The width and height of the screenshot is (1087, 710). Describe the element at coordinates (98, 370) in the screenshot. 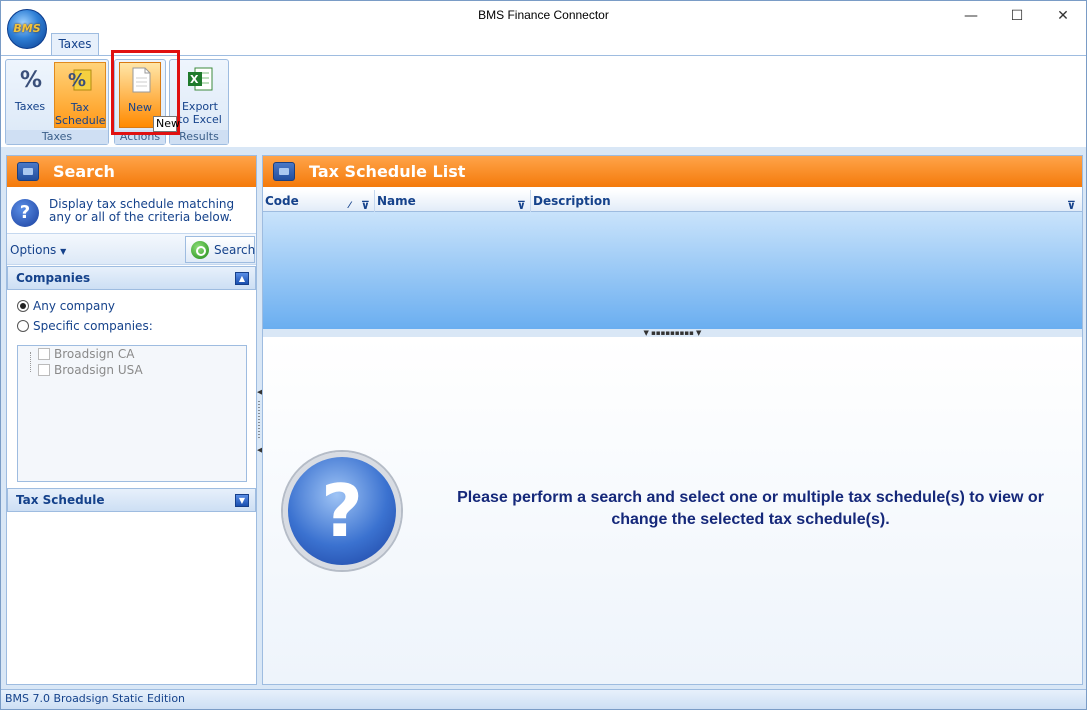

I see `company-label: Broadsign USA` at that location.